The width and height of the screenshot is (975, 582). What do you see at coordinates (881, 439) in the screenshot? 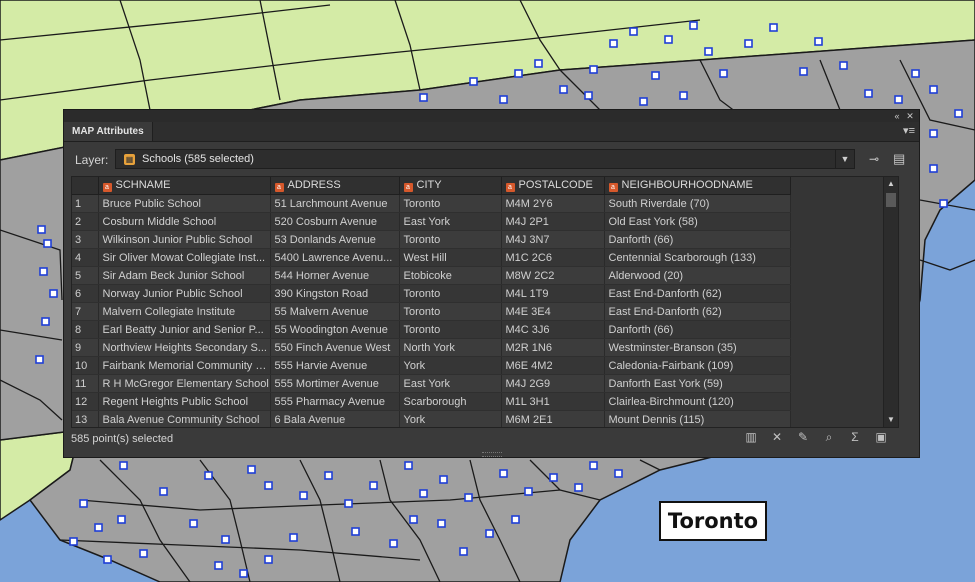
I see `clipboard-icon: ▣` at bounding box center [881, 439].